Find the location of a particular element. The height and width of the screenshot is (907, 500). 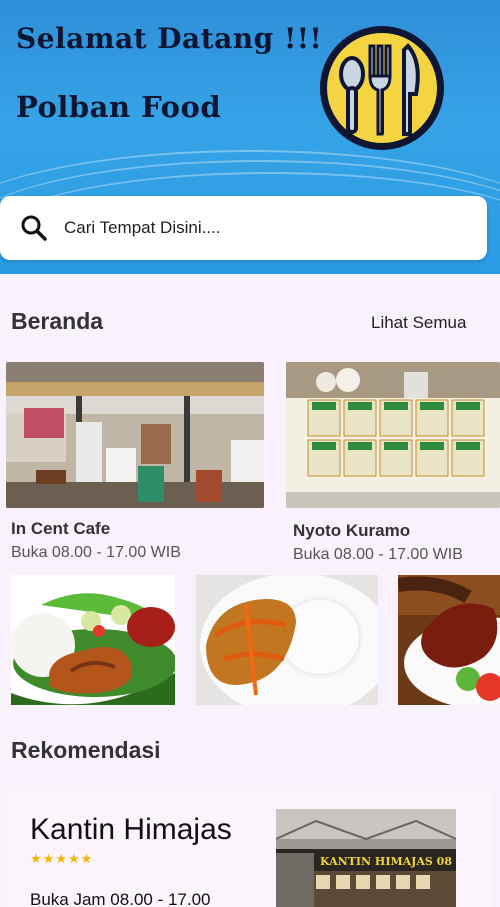

section-title-recommendation: Rekomendasi is located at coordinates (86, 750).